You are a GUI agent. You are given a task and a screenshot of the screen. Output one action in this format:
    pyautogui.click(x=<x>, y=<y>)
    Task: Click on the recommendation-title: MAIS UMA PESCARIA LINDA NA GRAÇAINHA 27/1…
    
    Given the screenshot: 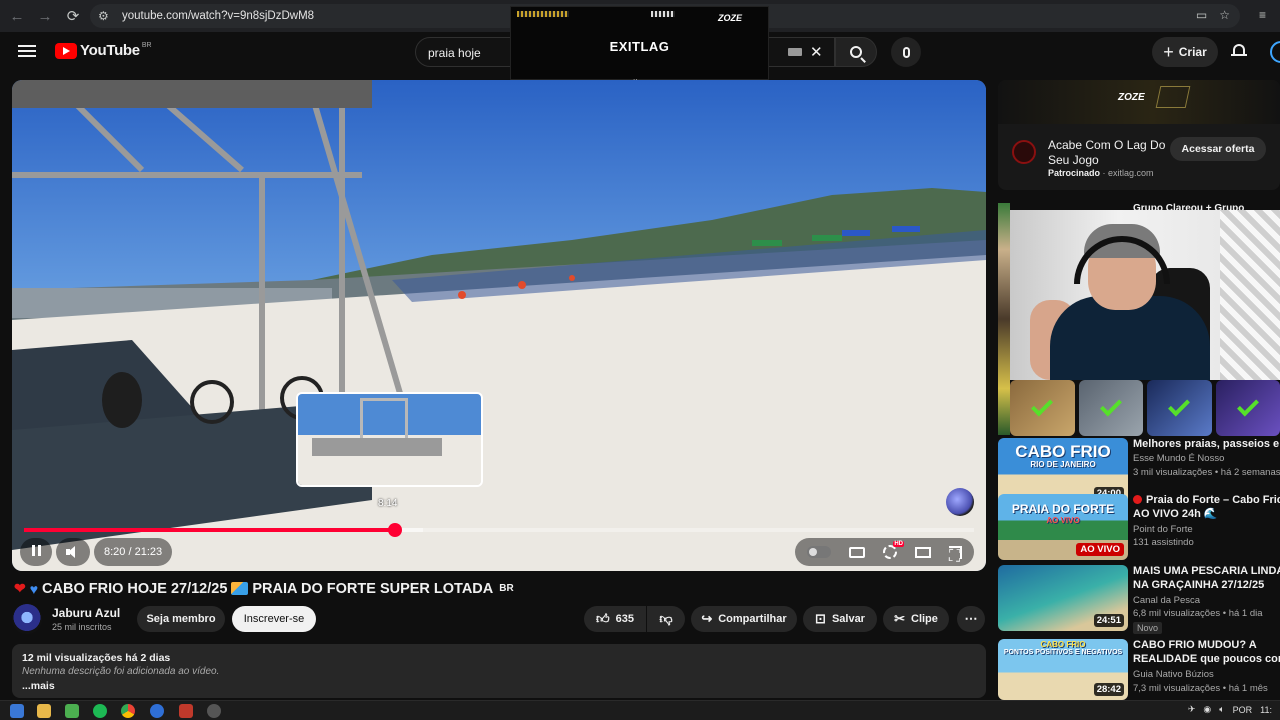 What is the action you would take?
    pyautogui.click(x=1206, y=578)
    